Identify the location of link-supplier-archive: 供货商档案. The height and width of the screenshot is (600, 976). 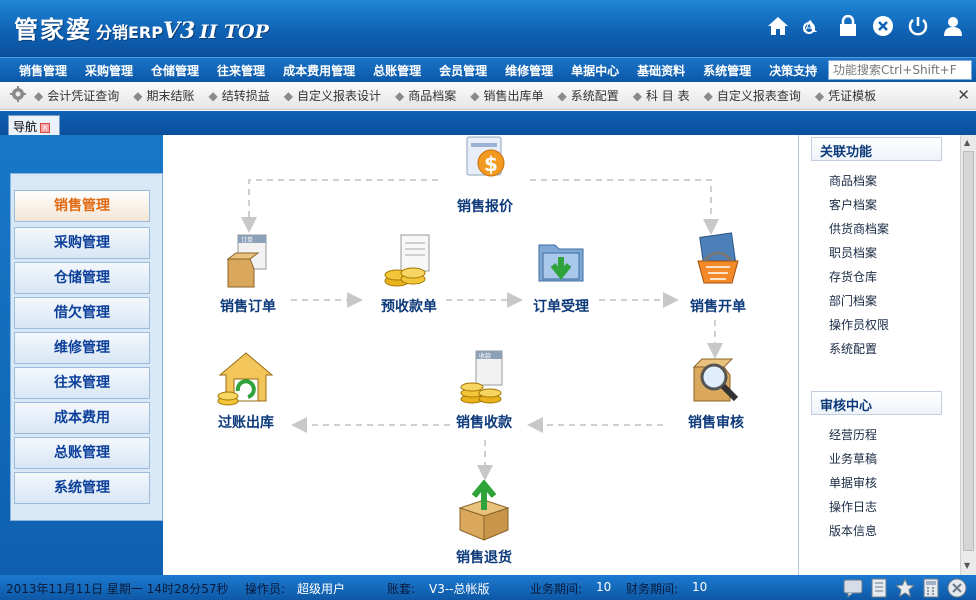
(859, 228).